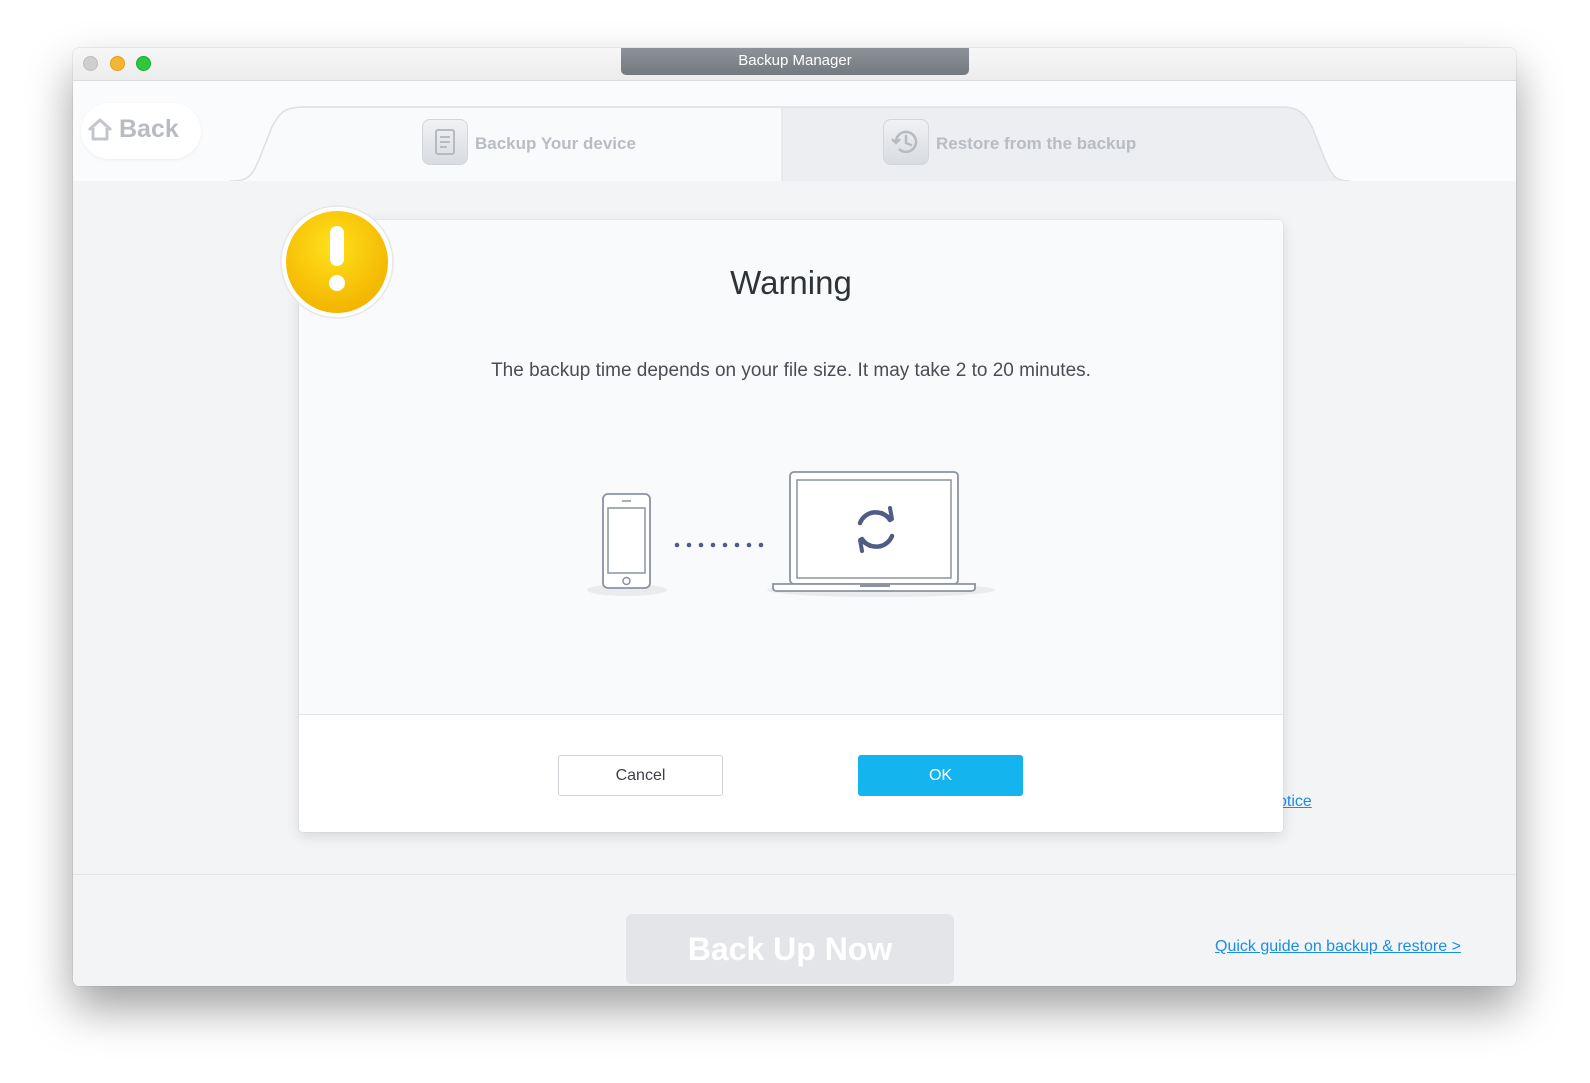 This screenshot has width=1590, height=1083. I want to click on back-up-now-button: Back Up Now, so click(790, 949).